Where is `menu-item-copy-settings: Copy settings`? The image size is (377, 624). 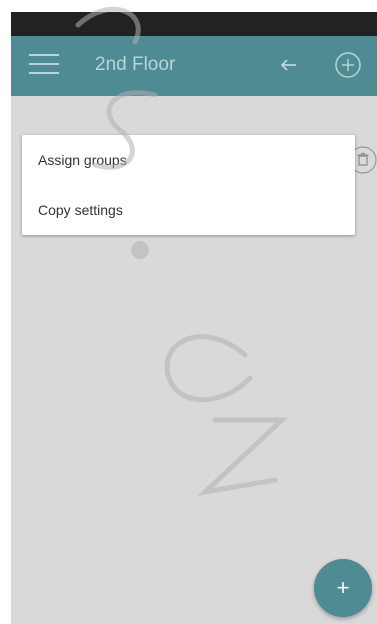 menu-item-copy-settings: Copy settings is located at coordinates (188, 210).